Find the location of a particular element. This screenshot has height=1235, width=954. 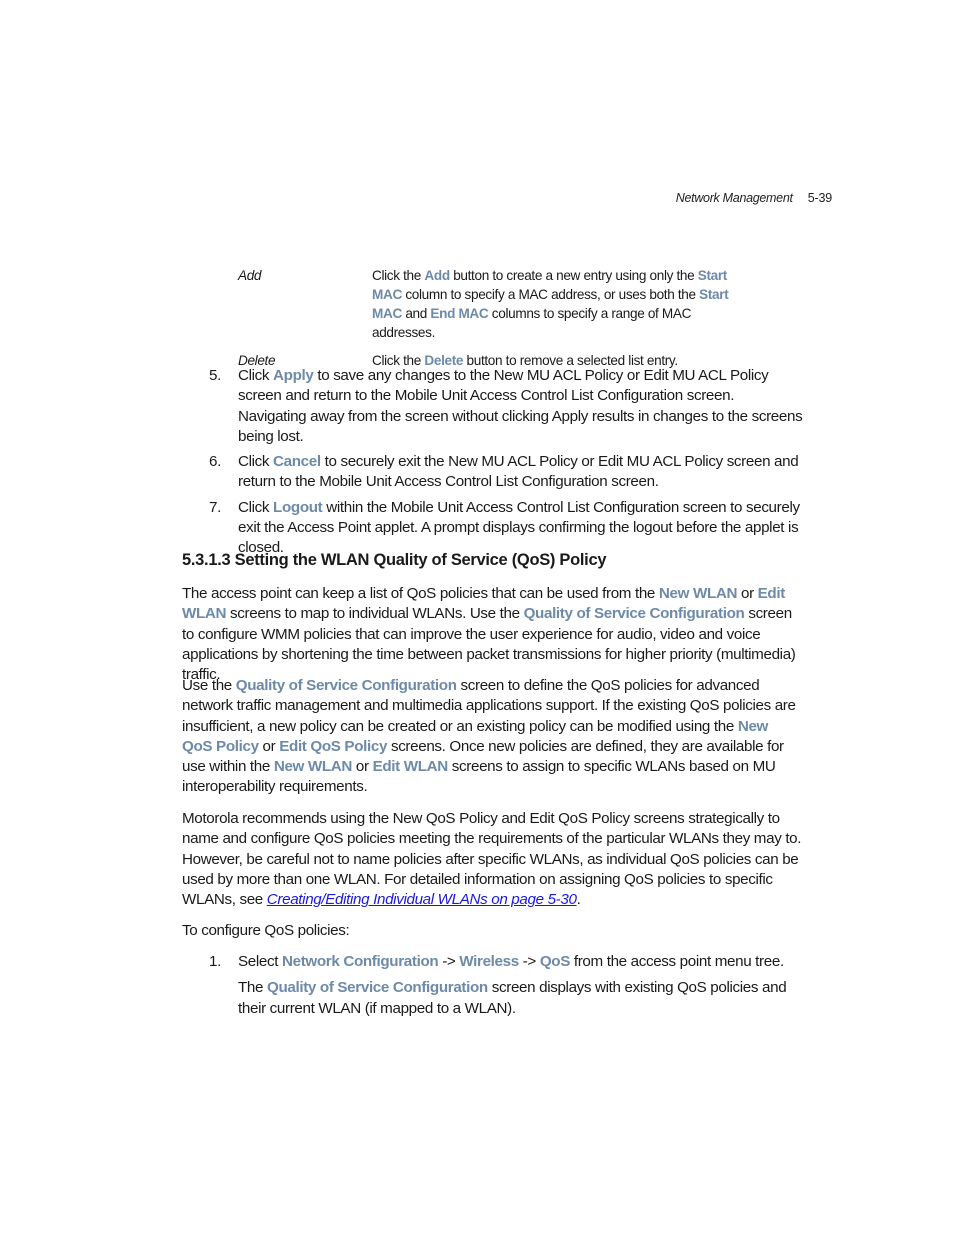

text: The is located at coordinates (252, 988).